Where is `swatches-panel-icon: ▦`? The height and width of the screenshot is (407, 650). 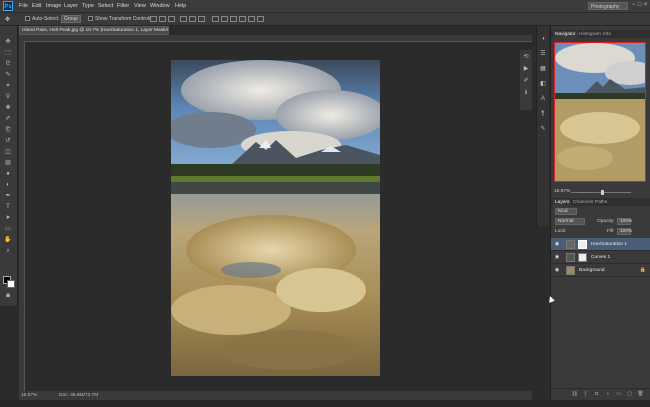 swatches-panel-icon: ▦ is located at coordinates (543, 69).